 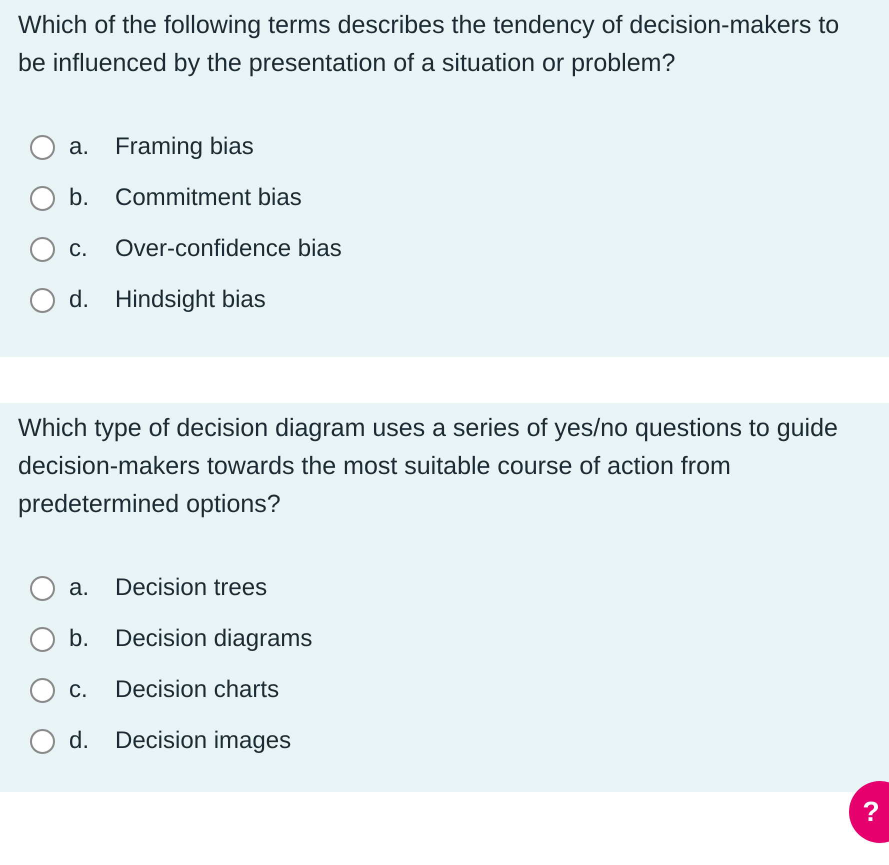 What do you see at coordinates (197, 690) in the screenshot?
I see `option-label: Decision charts` at bounding box center [197, 690].